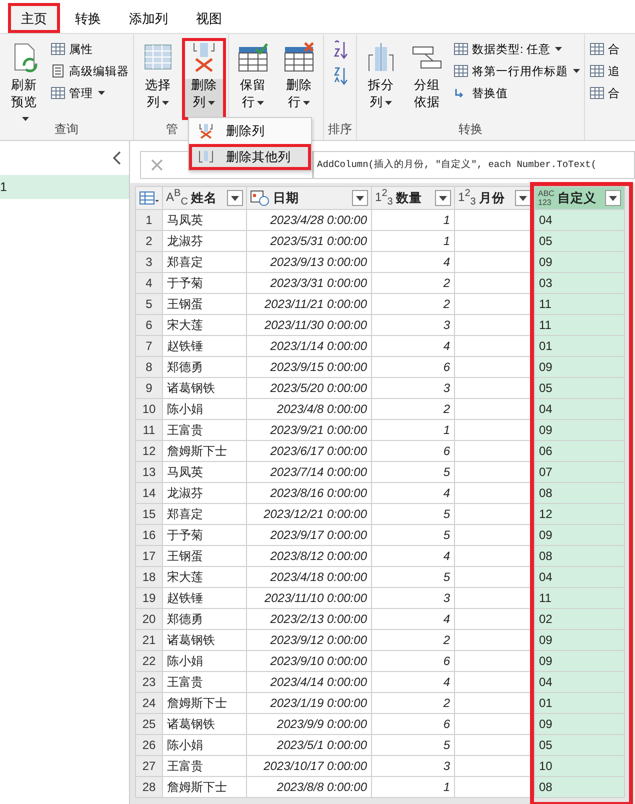 This screenshot has width=635, height=804. What do you see at coordinates (149, 198) in the screenshot?
I see `table-menu-button` at bounding box center [149, 198].